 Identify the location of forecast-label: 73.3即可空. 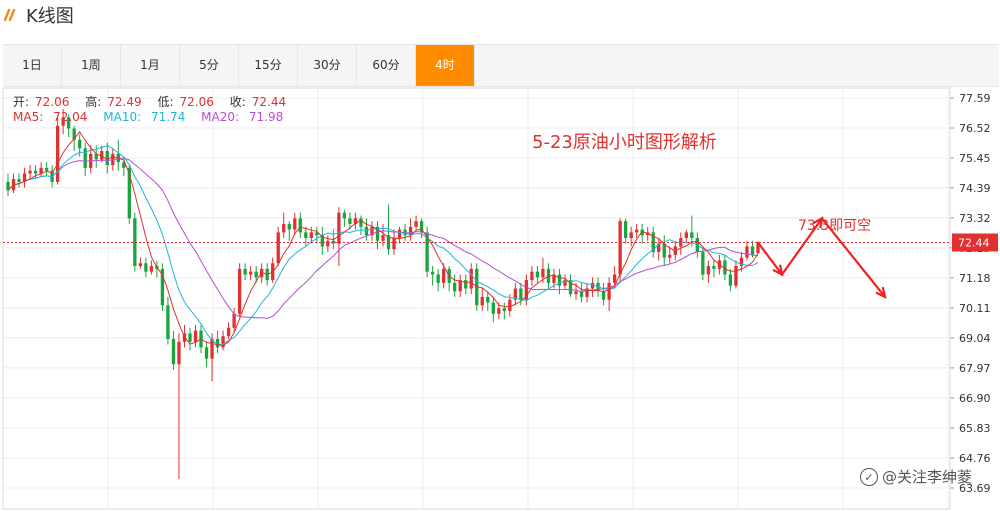
(834, 226).